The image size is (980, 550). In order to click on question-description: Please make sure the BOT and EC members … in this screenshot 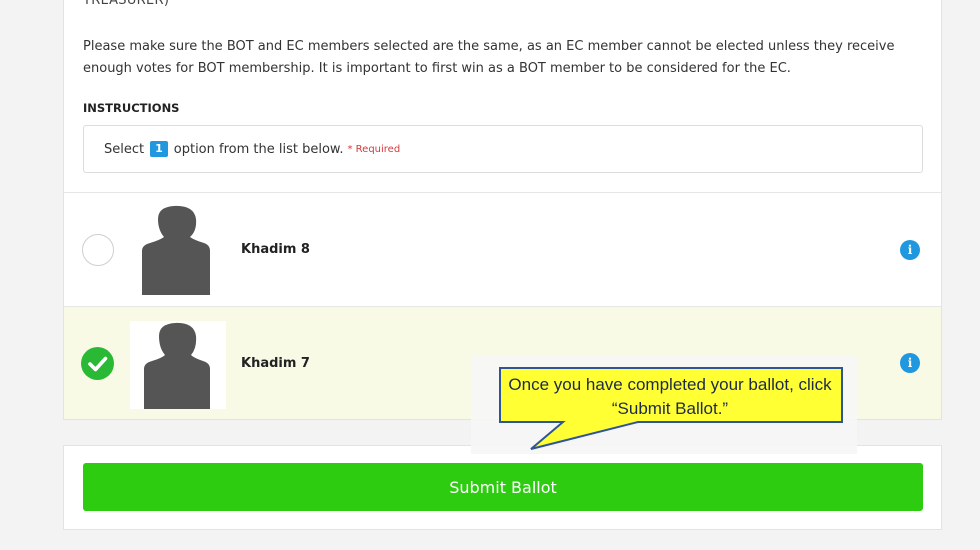, I will do `click(489, 57)`.